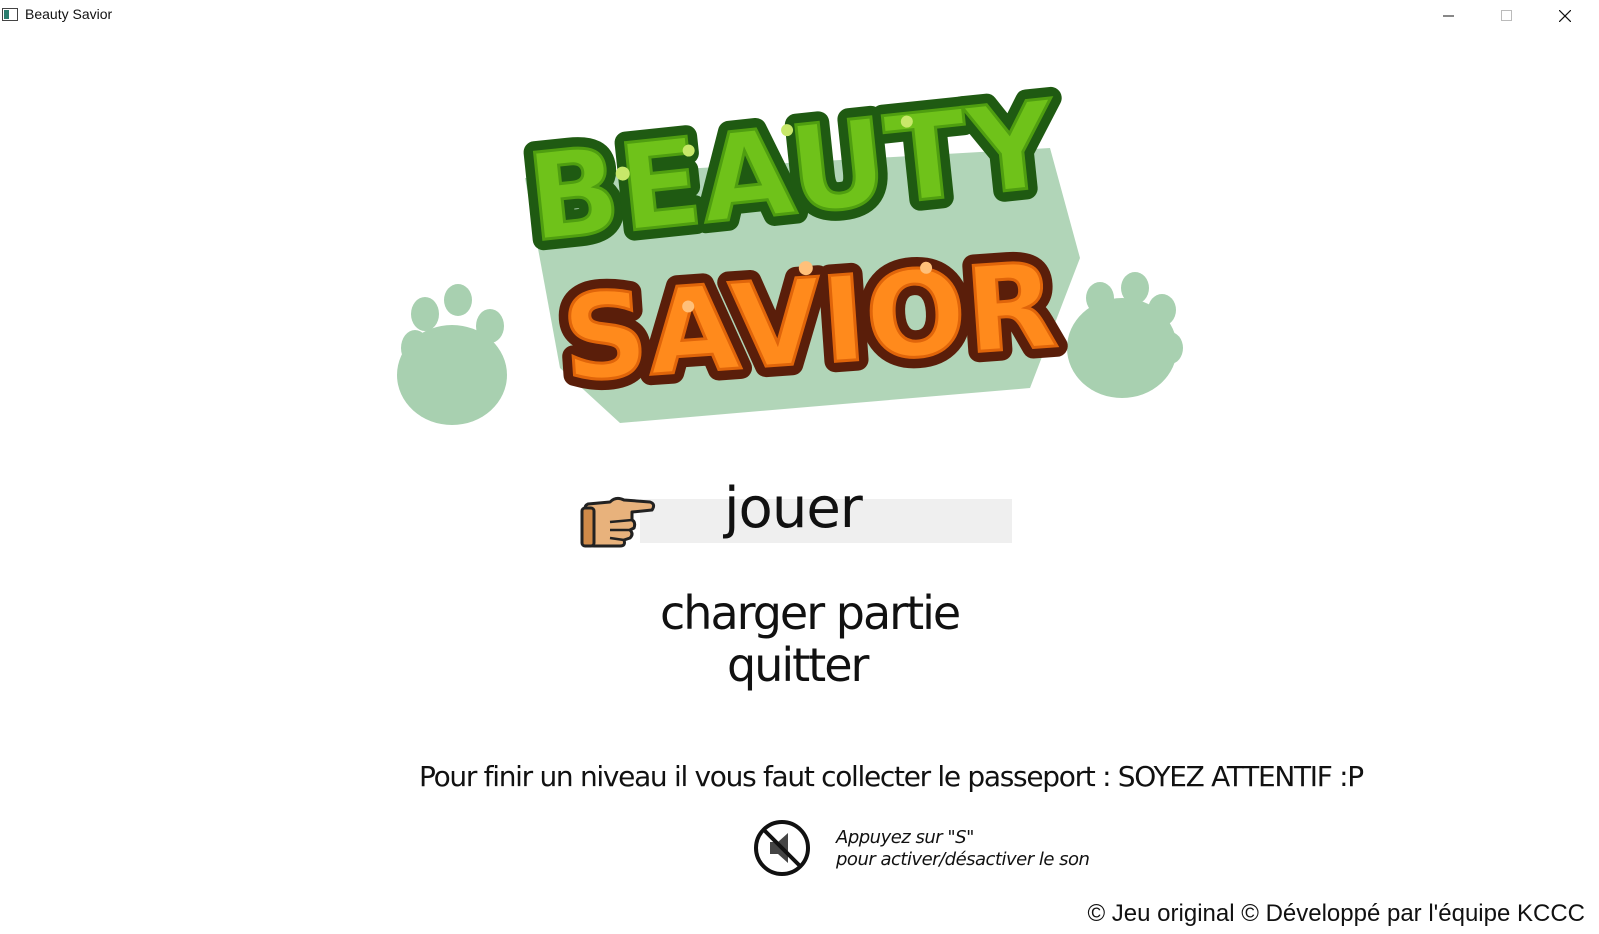 This screenshot has width=1599, height=934. I want to click on sound-hint-line-1: Appuyez sur "S", so click(905, 837).